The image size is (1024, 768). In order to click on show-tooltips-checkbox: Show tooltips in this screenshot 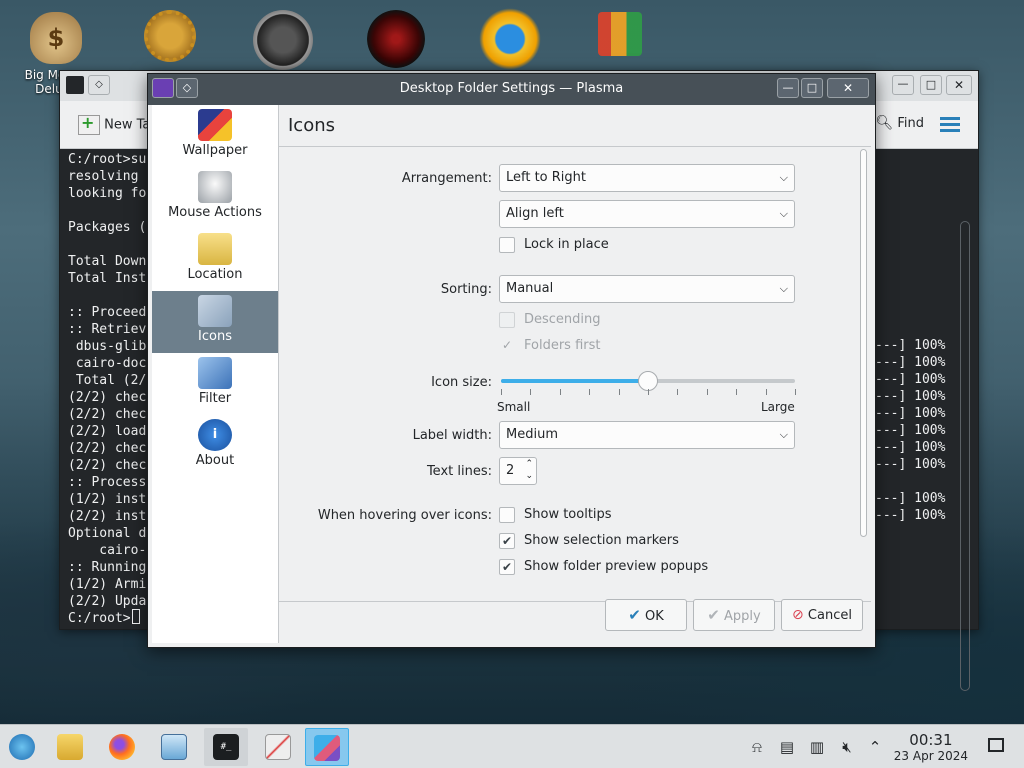, I will do `click(555, 516)`.